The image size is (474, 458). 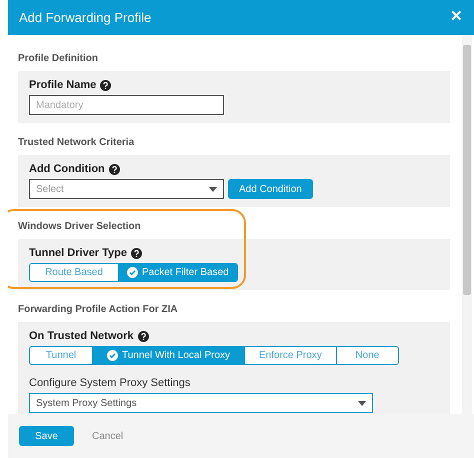 What do you see at coordinates (58, 59) in the screenshot?
I see `section-title: Profile Definition` at bounding box center [58, 59].